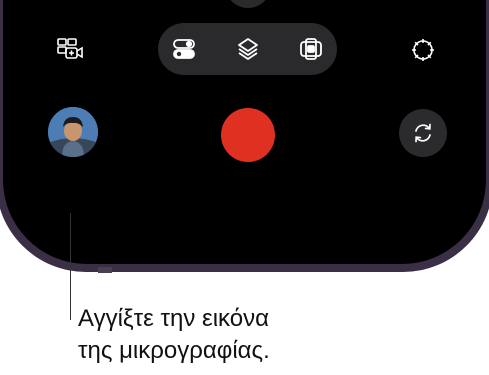 The width and height of the screenshot is (489, 375). I want to click on settings-toggle-icon, so click(184, 49).